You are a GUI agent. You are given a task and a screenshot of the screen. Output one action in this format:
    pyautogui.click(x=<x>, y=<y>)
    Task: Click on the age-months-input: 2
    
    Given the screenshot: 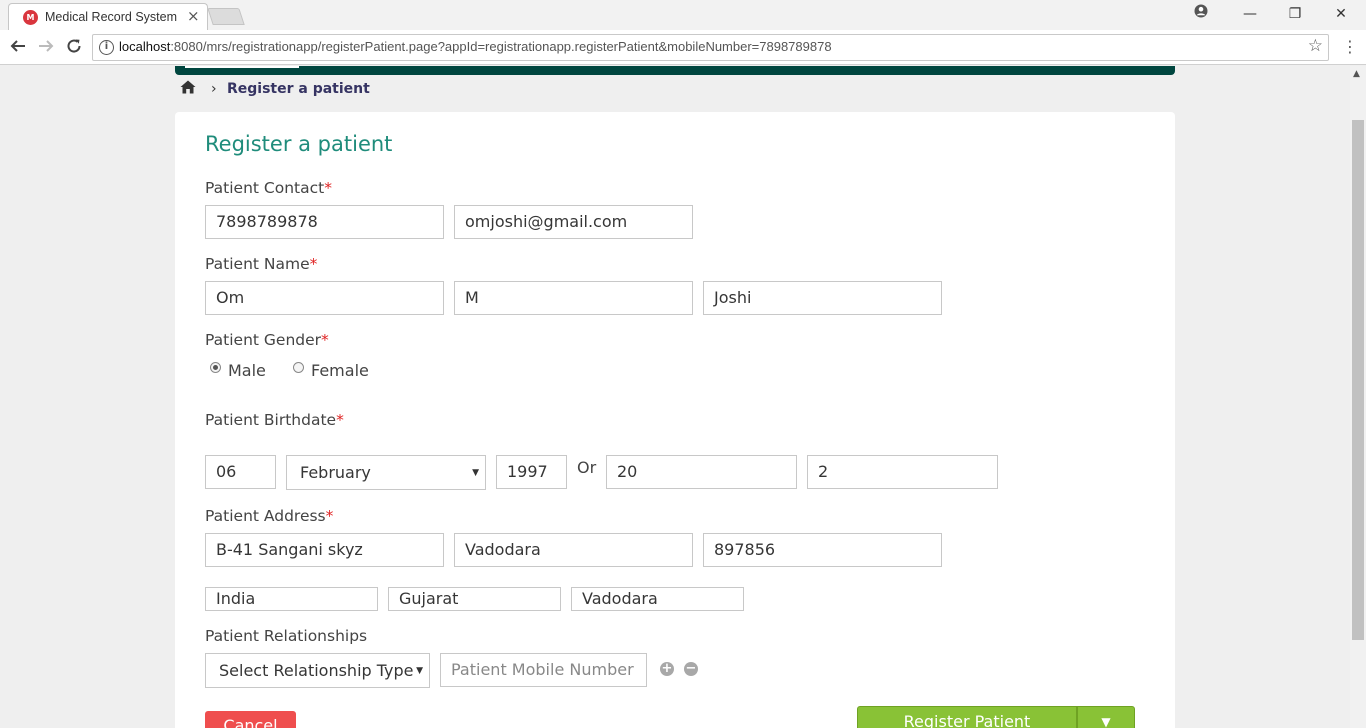 What is the action you would take?
    pyautogui.click(x=902, y=472)
    